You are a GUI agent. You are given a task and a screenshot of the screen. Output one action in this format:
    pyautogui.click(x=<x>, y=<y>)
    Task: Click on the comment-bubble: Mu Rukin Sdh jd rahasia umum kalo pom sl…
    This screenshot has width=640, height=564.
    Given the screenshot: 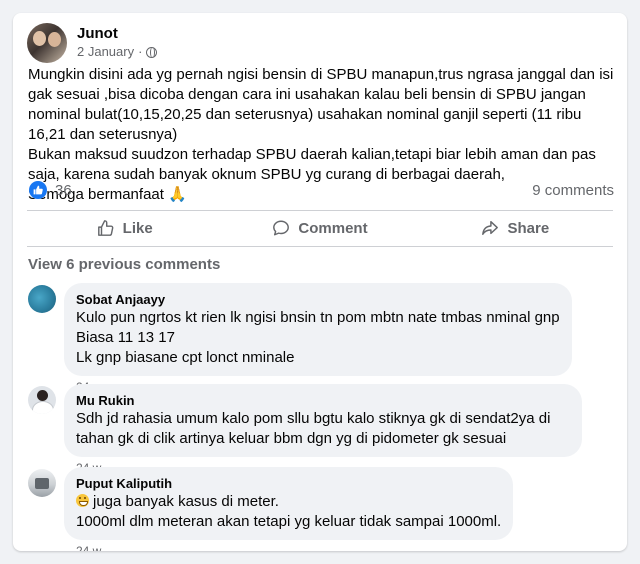 What is the action you would take?
    pyautogui.click(x=323, y=420)
    